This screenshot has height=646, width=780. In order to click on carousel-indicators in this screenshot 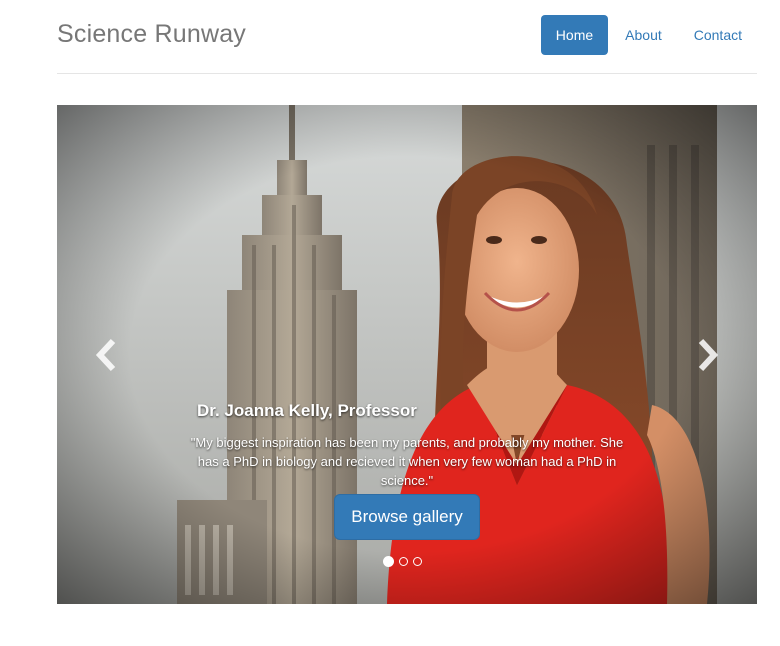, I will do `click(402, 561)`.